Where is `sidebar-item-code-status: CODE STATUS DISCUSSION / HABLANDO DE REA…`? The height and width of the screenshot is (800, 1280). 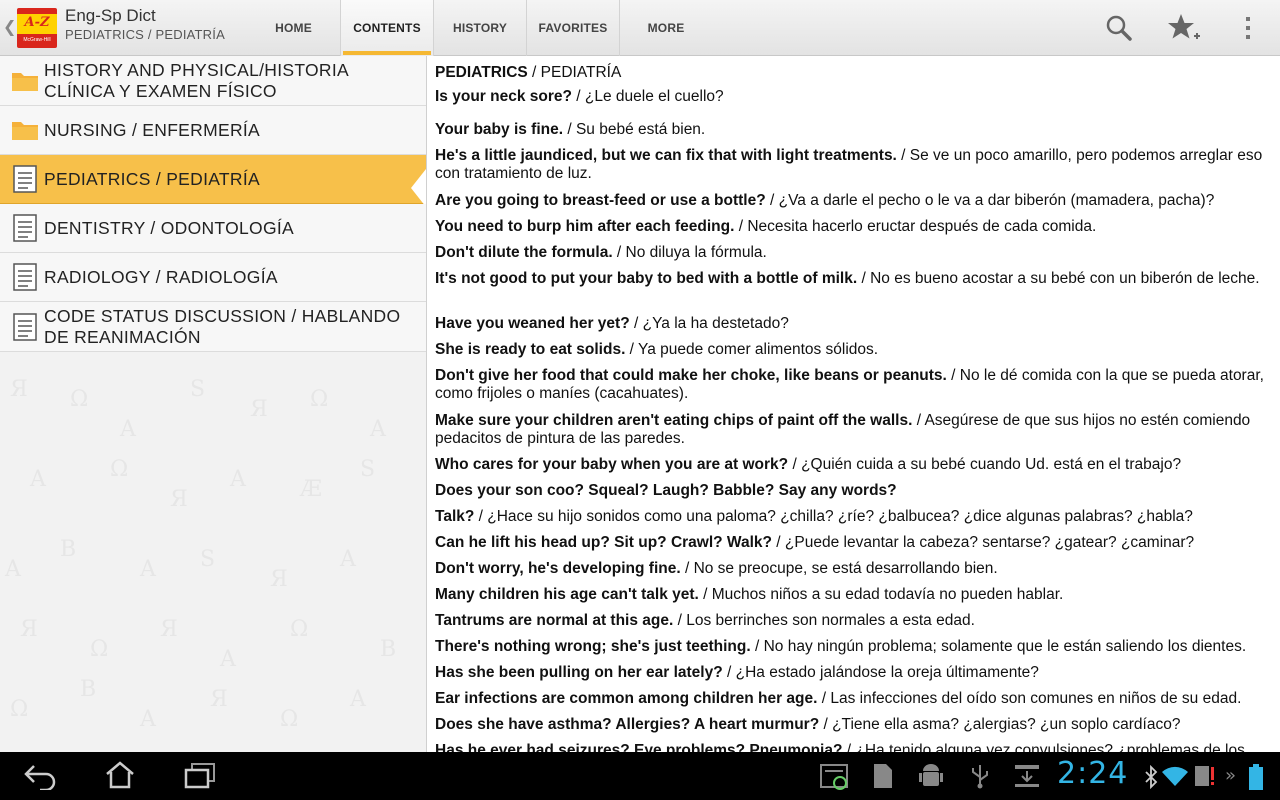 sidebar-item-code-status: CODE STATUS DISCUSSION / HABLANDO DE REA… is located at coordinates (213, 327).